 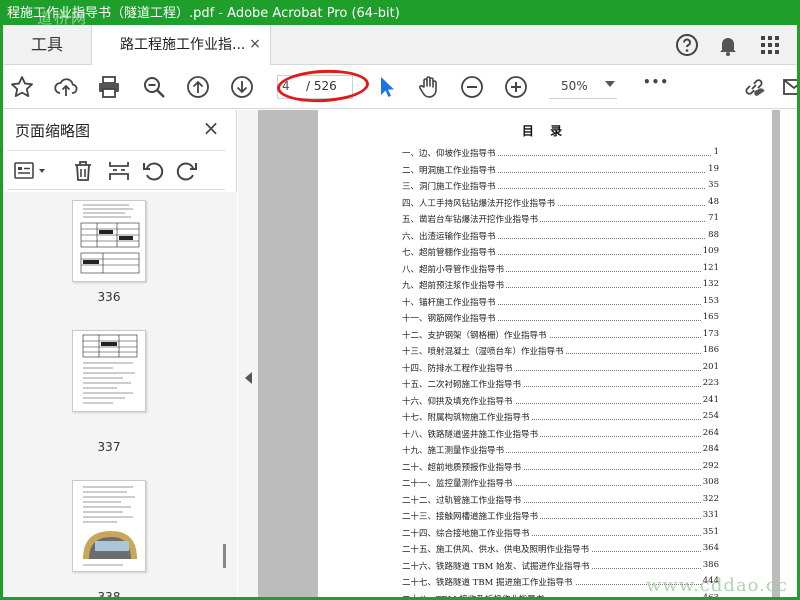 I want to click on toc-entry-title: 六、出渣运输作业指导书, so click(x=450, y=235).